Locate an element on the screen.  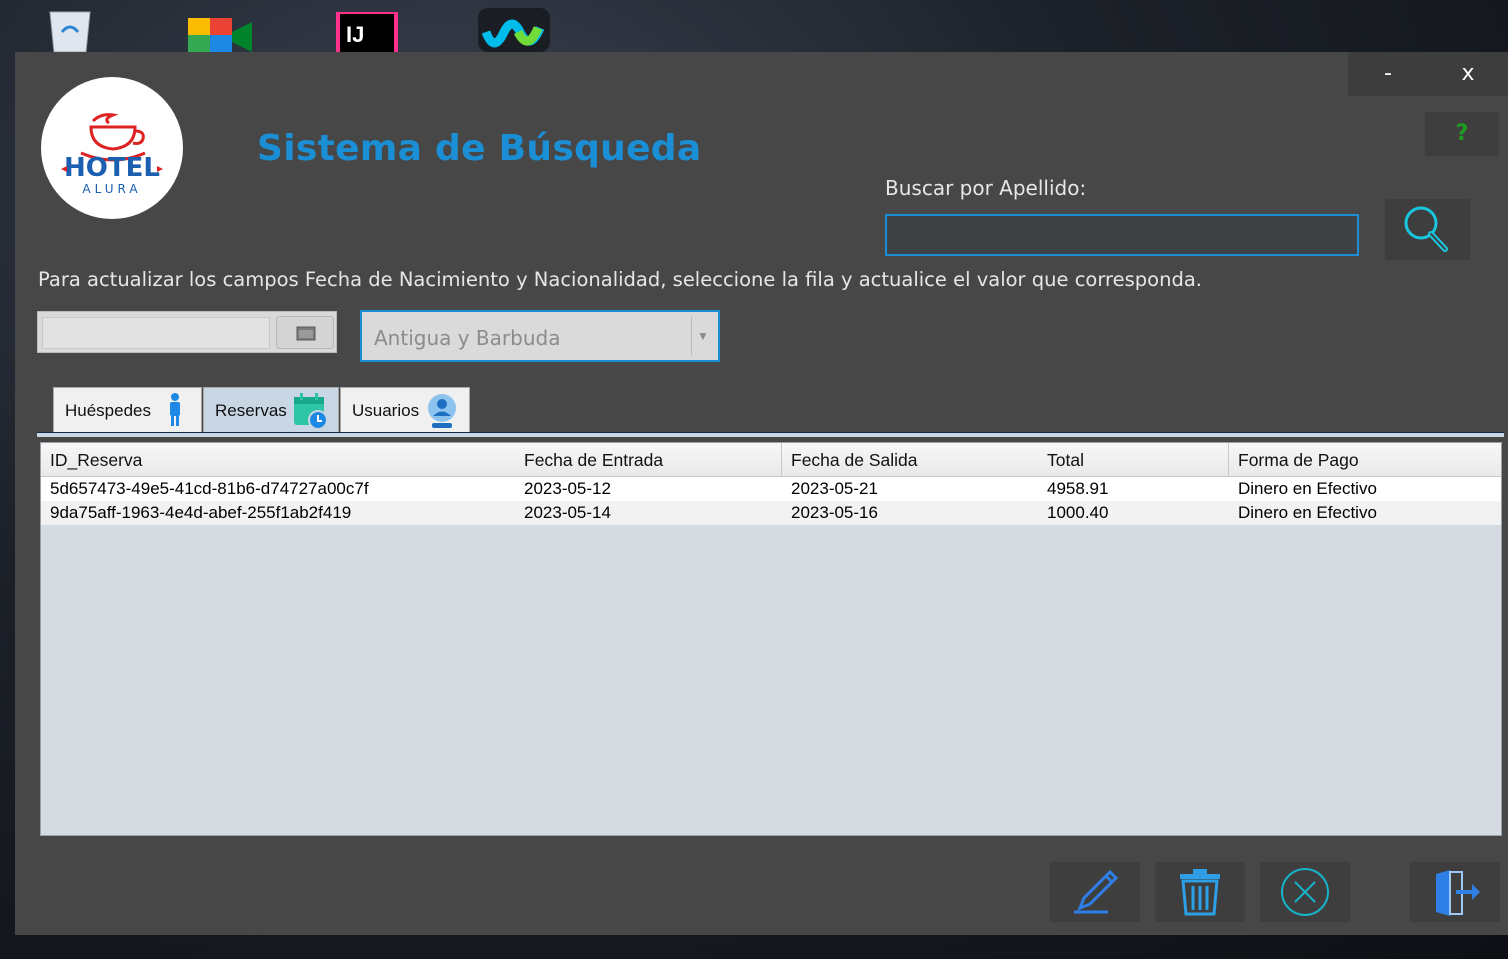
chevron-down-icon: ▼ is located at coordinates (702, 336).